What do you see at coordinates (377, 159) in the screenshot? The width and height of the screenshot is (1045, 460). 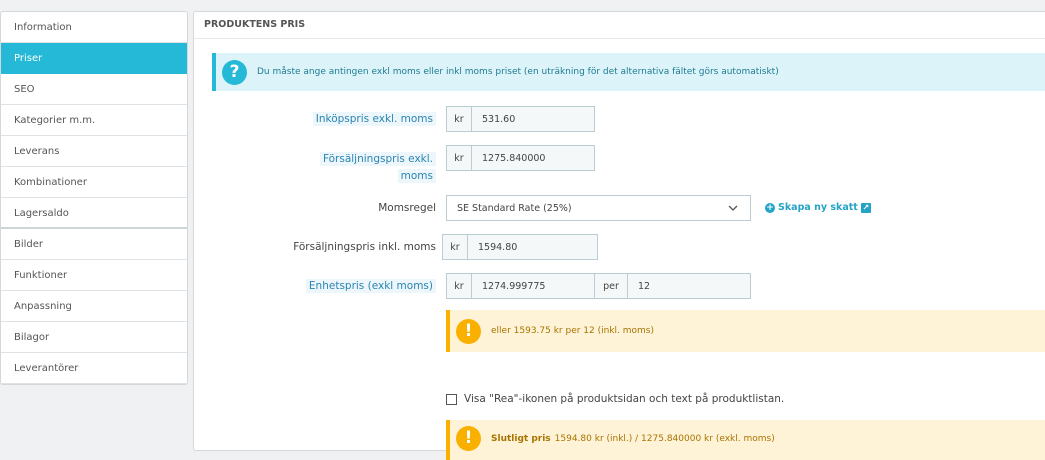 I see `retail-price-excl-label-line1: Försäljningspris exkl.` at bounding box center [377, 159].